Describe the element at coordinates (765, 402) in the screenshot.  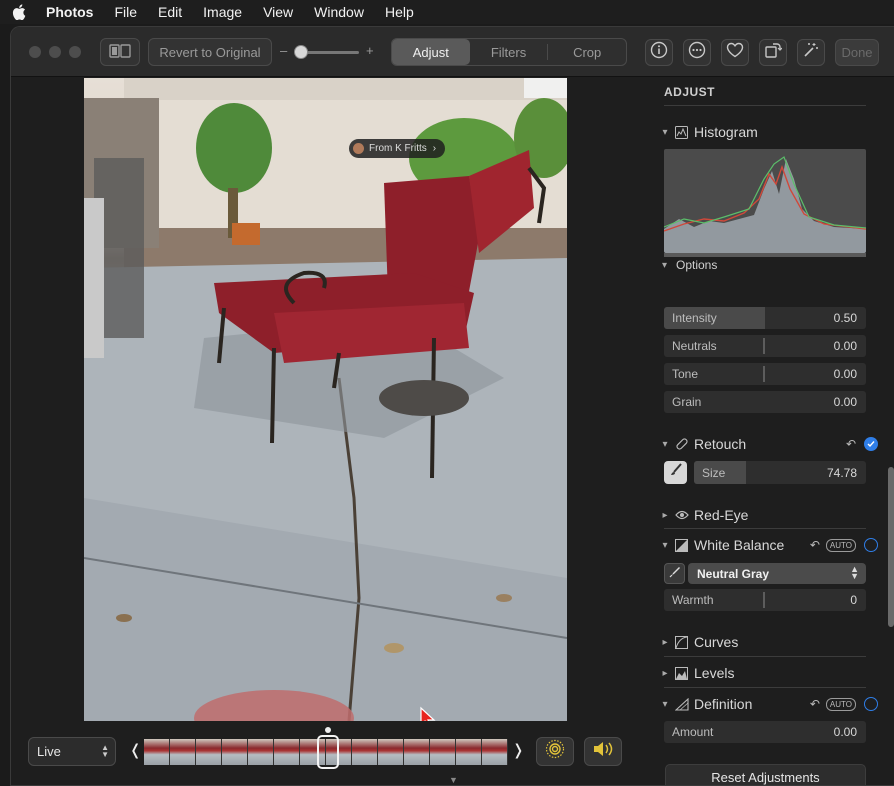
I see `grain-slider: Grain 0.00` at that location.